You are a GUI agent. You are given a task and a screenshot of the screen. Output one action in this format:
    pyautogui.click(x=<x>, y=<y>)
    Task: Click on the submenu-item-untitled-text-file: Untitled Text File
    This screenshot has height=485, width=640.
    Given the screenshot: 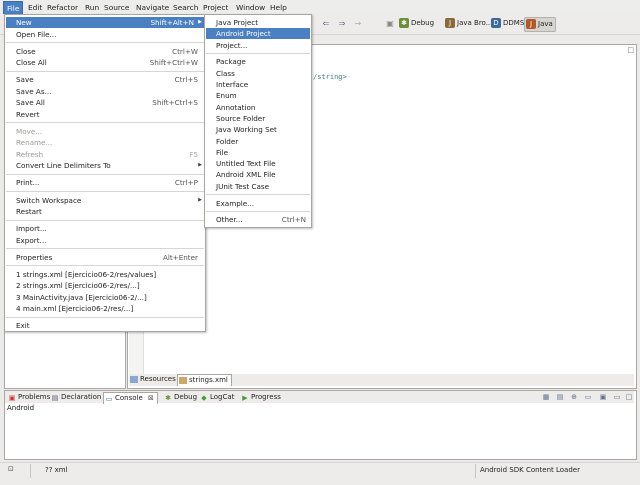 What is the action you would take?
    pyautogui.click(x=258, y=163)
    